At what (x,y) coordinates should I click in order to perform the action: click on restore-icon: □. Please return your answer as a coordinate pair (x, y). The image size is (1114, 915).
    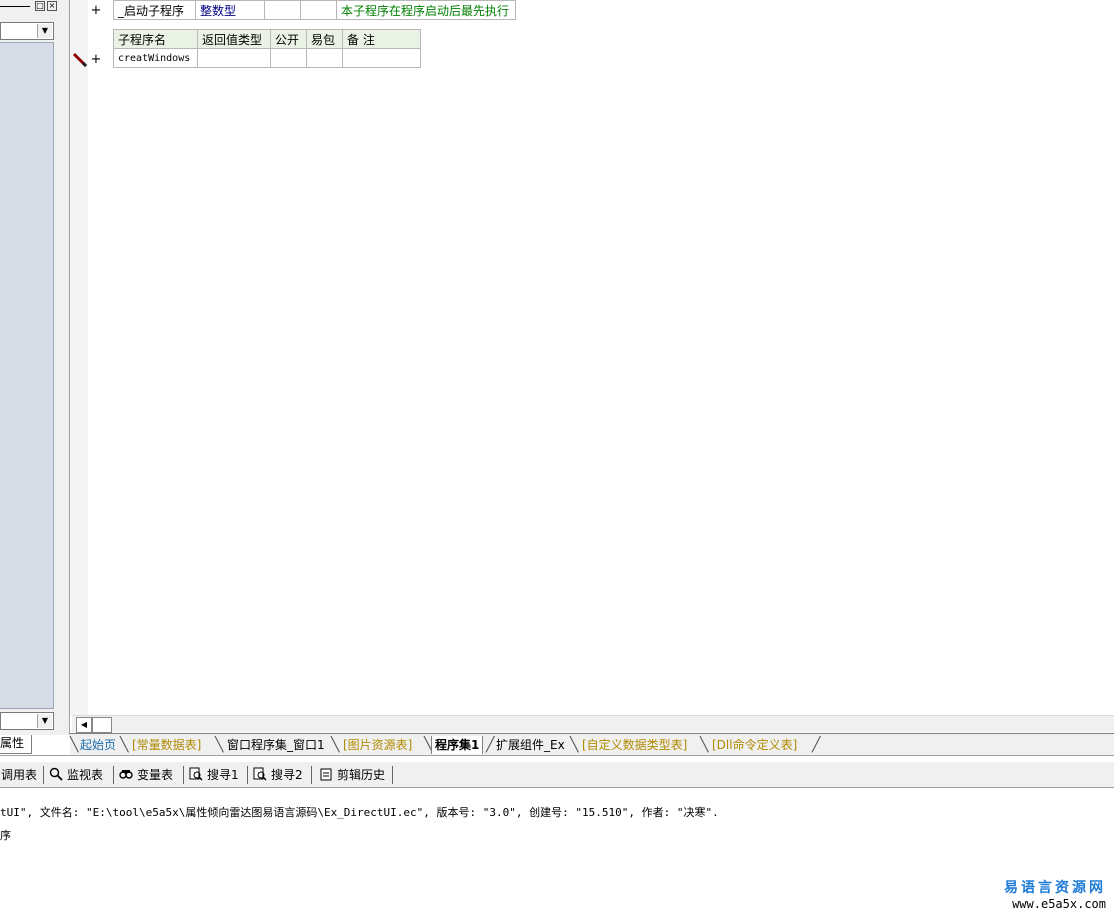
    Looking at the image, I should click on (40, 6).